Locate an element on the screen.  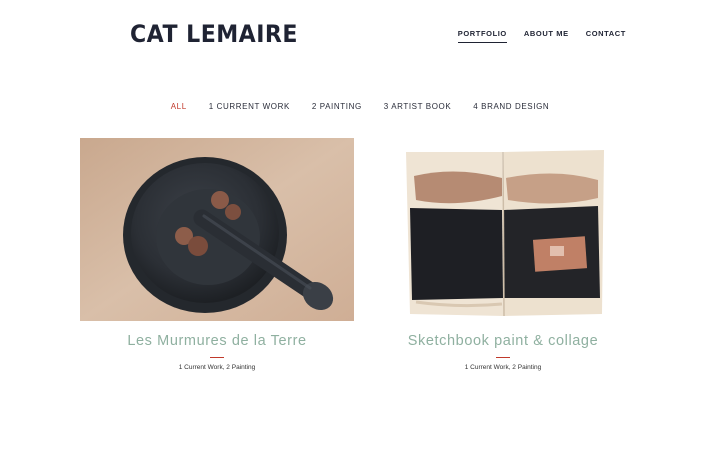
project-title: Sketchbook paint & collage is located at coordinates (503, 341).